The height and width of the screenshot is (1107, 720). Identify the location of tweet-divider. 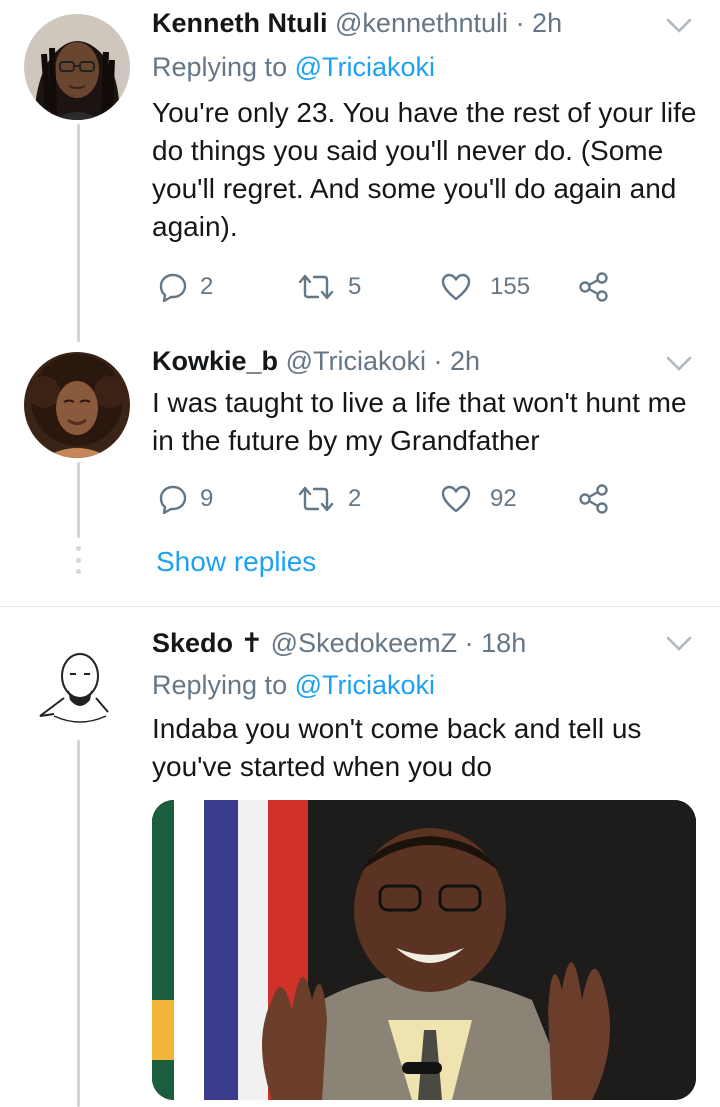
(360, 606).